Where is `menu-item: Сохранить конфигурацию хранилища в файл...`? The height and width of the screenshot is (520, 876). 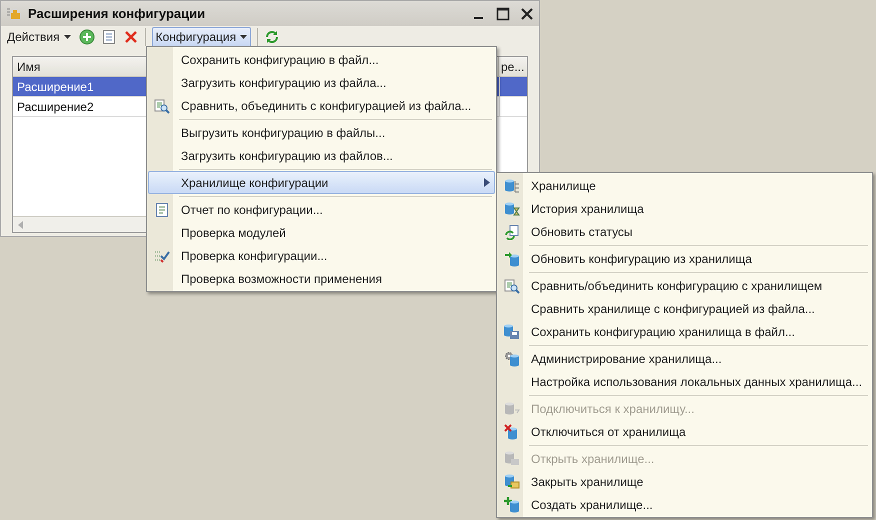 menu-item: Сохранить конфигурацию хранилища в файл... is located at coordinates (684, 331).